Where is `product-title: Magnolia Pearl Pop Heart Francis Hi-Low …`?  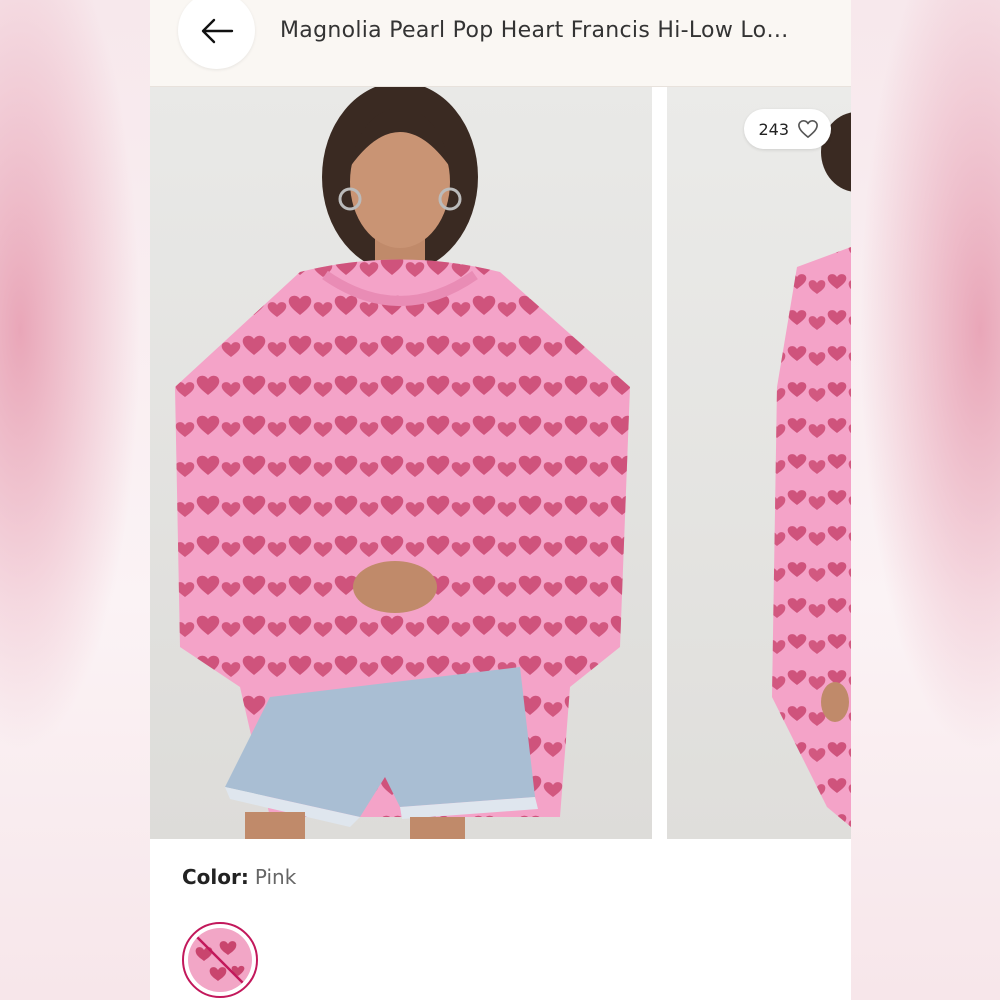 product-title: Magnolia Pearl Pop Heart Francis Hi-Low … is located at coordinates (534, 30).